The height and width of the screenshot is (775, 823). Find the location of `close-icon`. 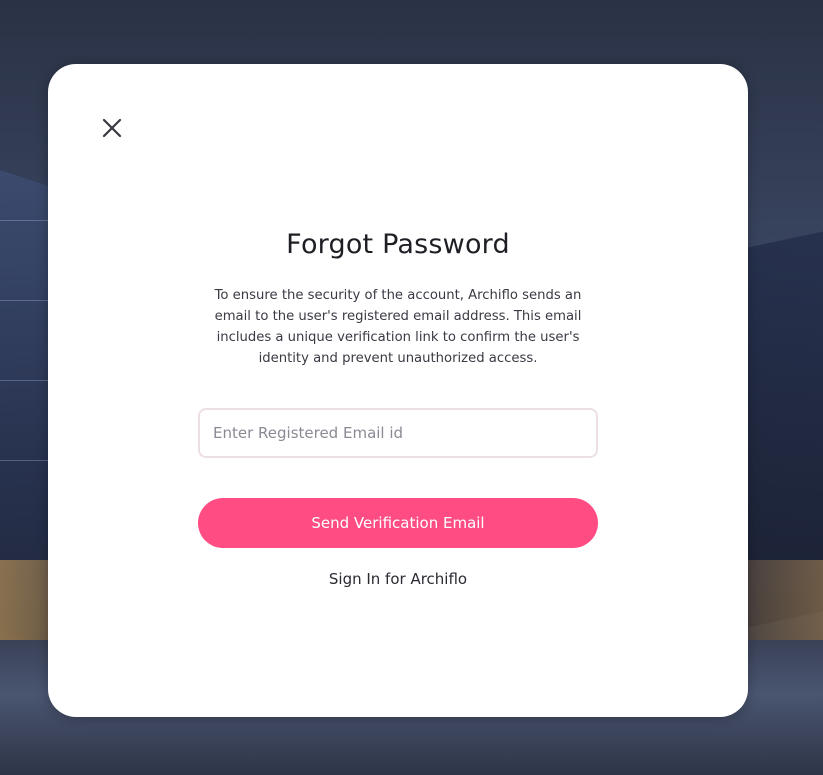

close-icon is located at coordinates (112, 128).